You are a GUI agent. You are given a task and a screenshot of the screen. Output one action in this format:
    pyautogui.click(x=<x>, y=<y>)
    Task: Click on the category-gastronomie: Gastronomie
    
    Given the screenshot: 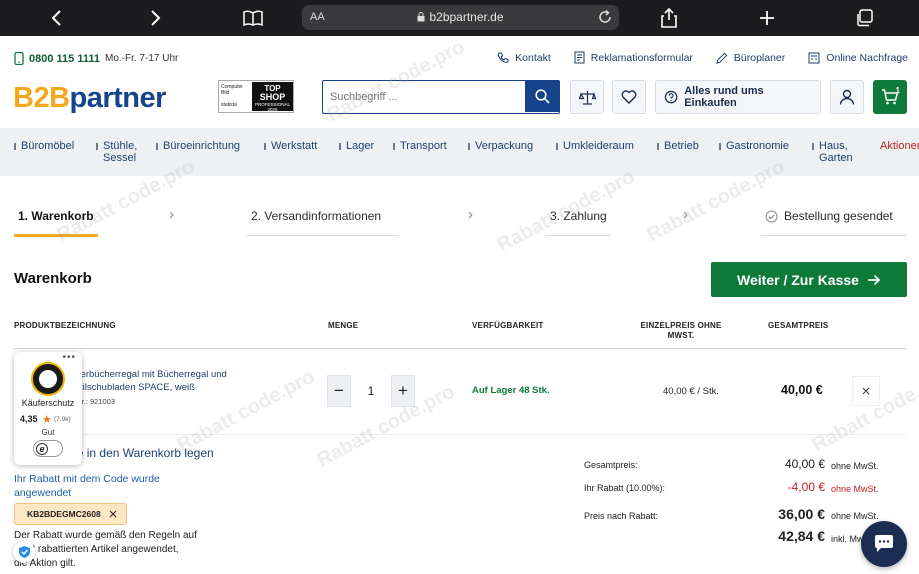 What is the action you would take?
    pyautogui.click(x=754, y=146)
    